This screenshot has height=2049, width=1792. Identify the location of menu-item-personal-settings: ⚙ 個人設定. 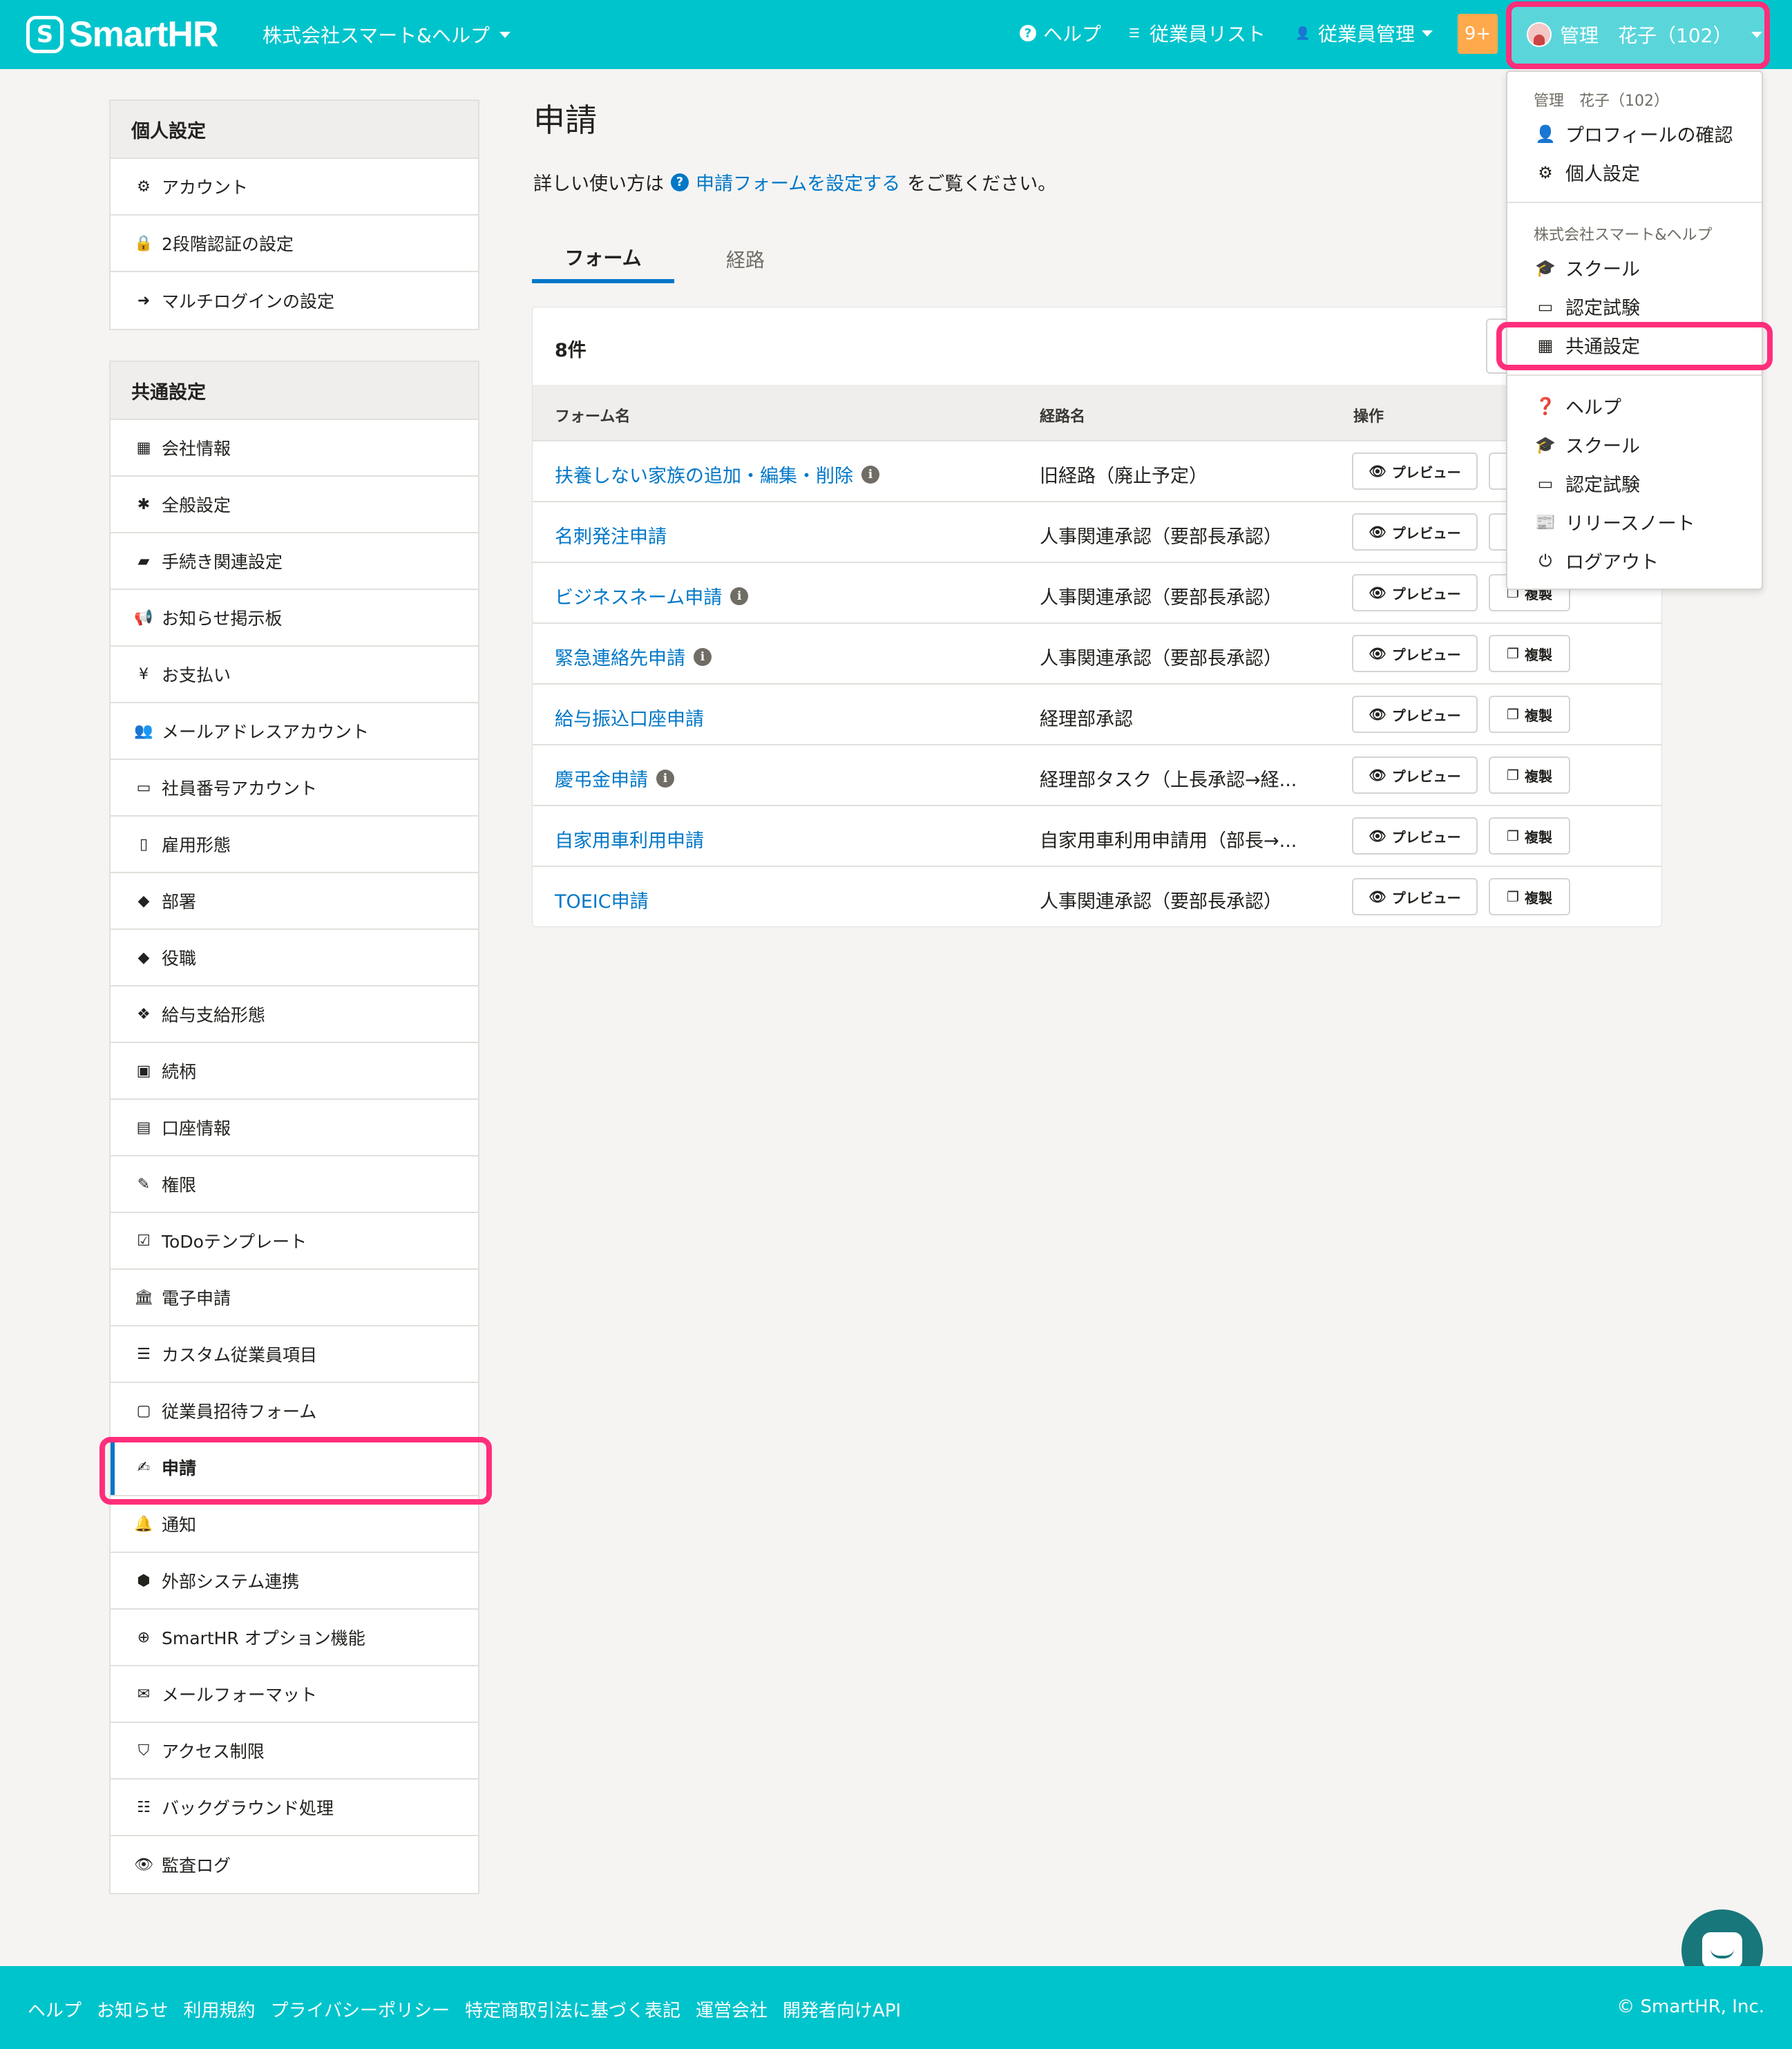
(1587, 173).